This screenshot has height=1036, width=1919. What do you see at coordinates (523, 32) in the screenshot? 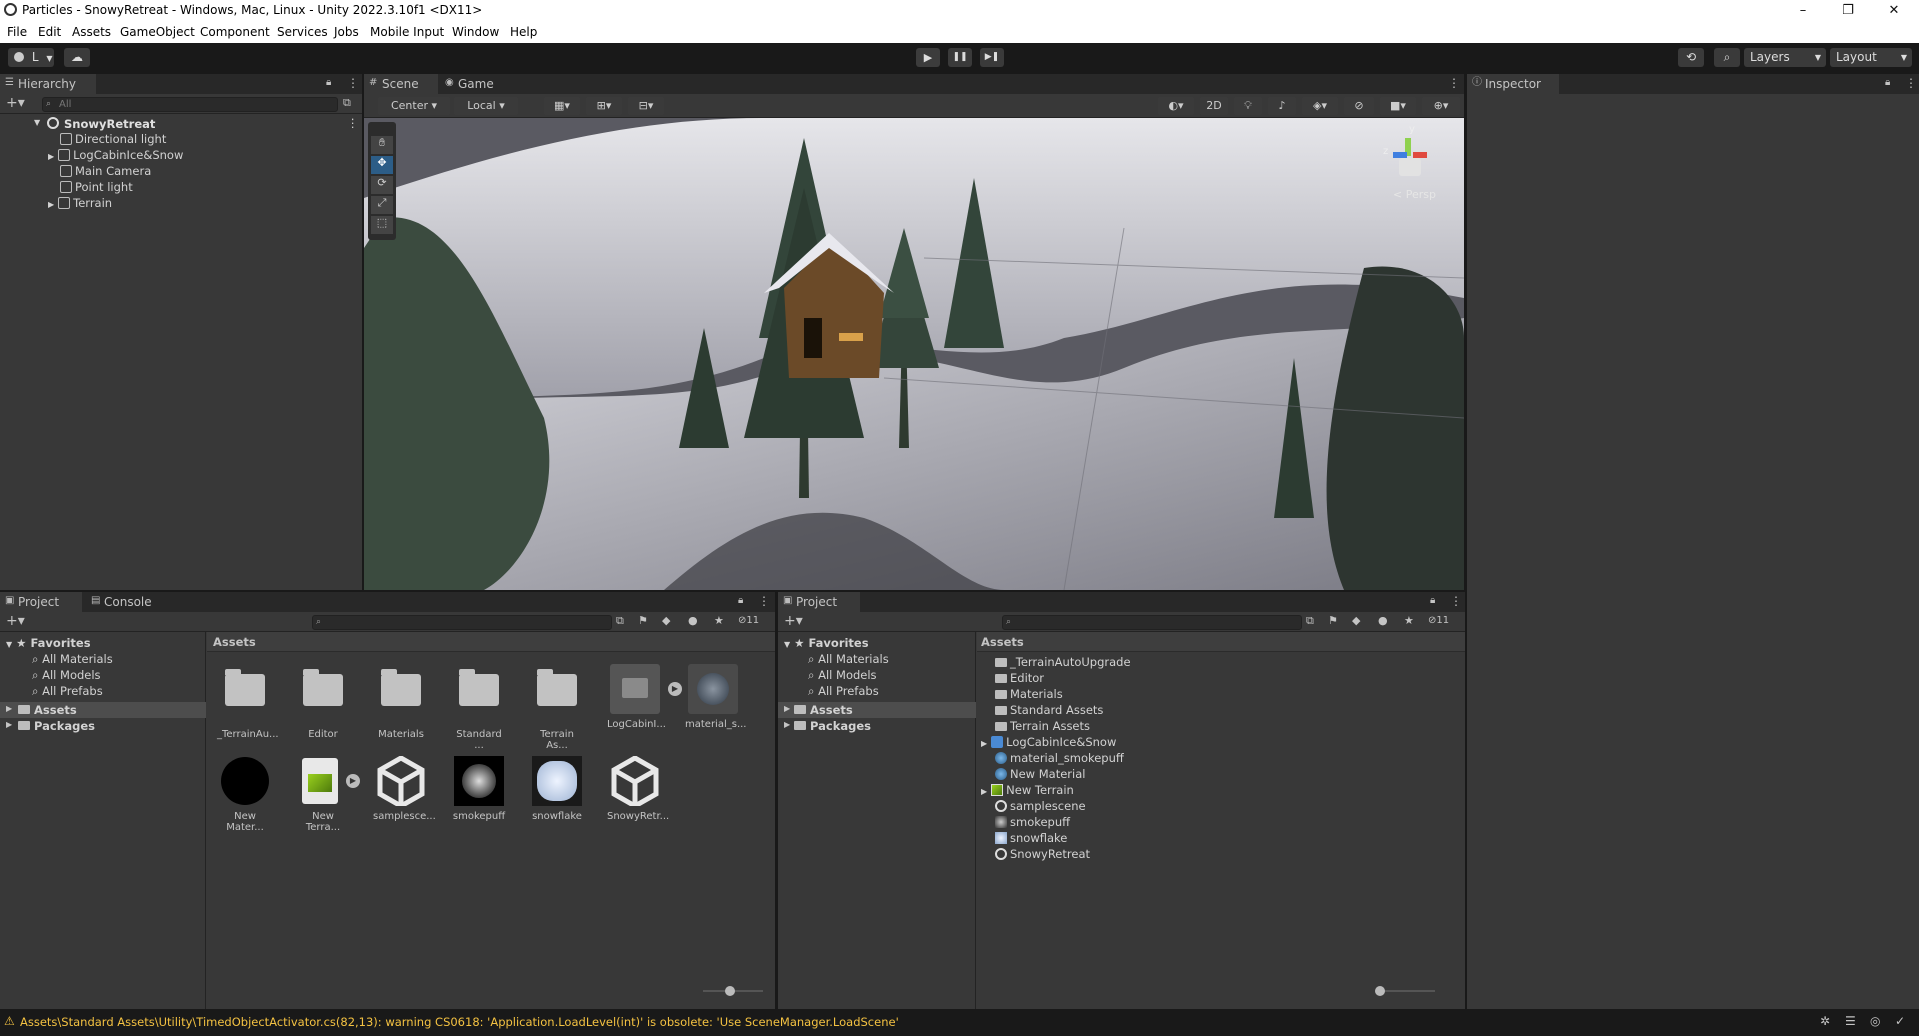
I see `menu-help: Help` at bounding box center [523, 32].